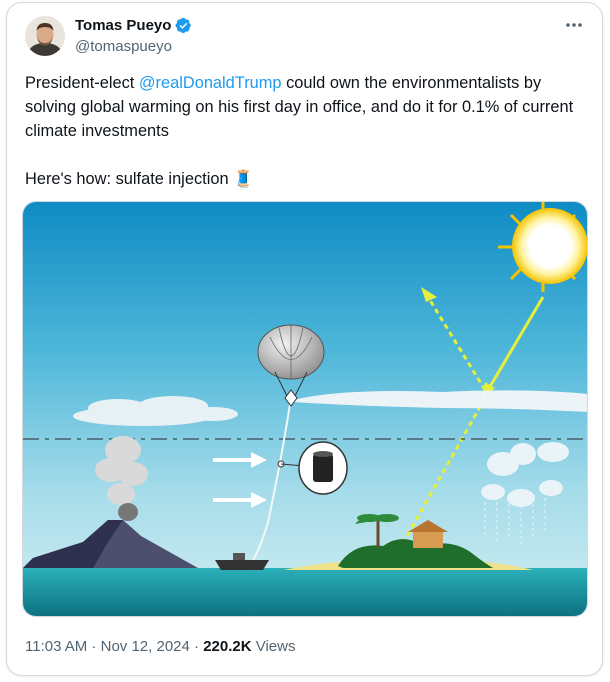  What do you see at coordinates (273, 646) in the screenshot?
I see `views-label: Views` at bounding box center [273, 646].